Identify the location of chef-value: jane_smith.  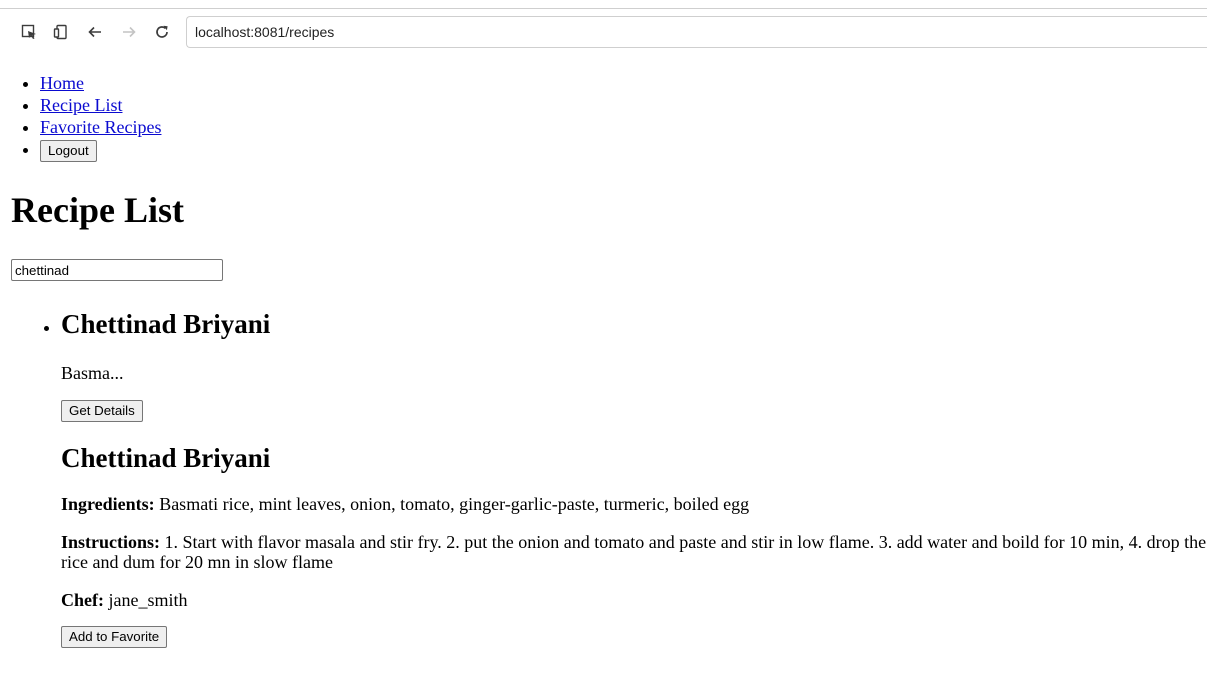
(148, 600).